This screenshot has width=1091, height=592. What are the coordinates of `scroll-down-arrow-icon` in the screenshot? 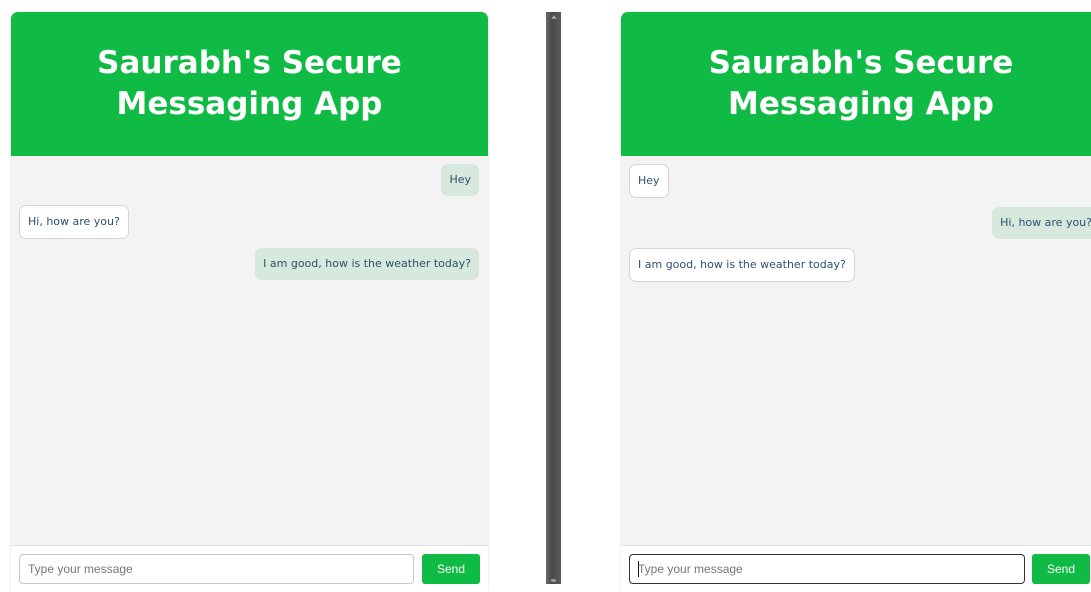 It's located at (553, 580).